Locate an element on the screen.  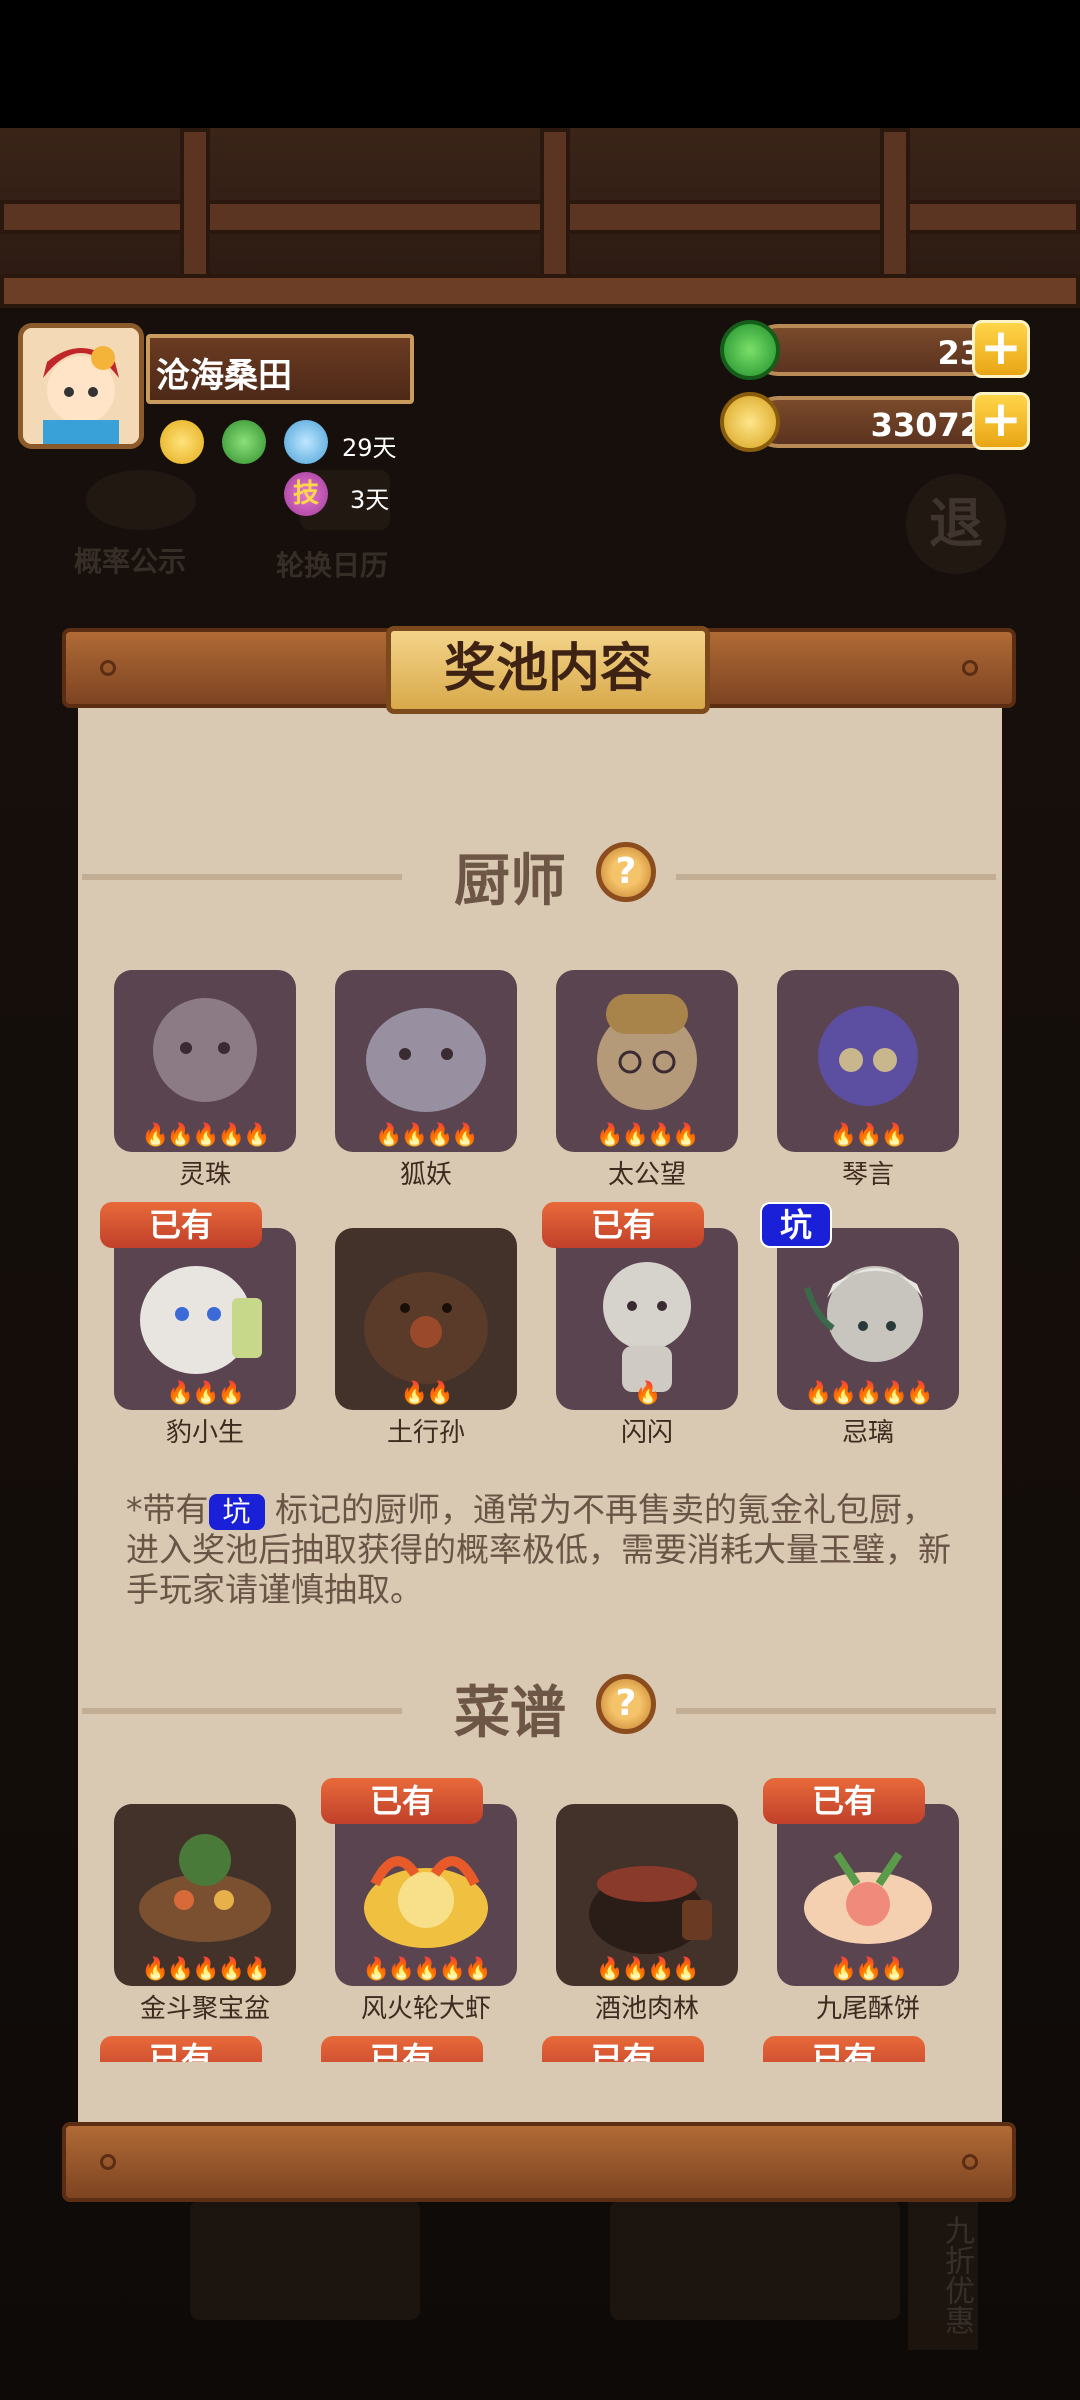
recipe-name: 金斗聚宝盆 is located at coordinates (204, 2009).